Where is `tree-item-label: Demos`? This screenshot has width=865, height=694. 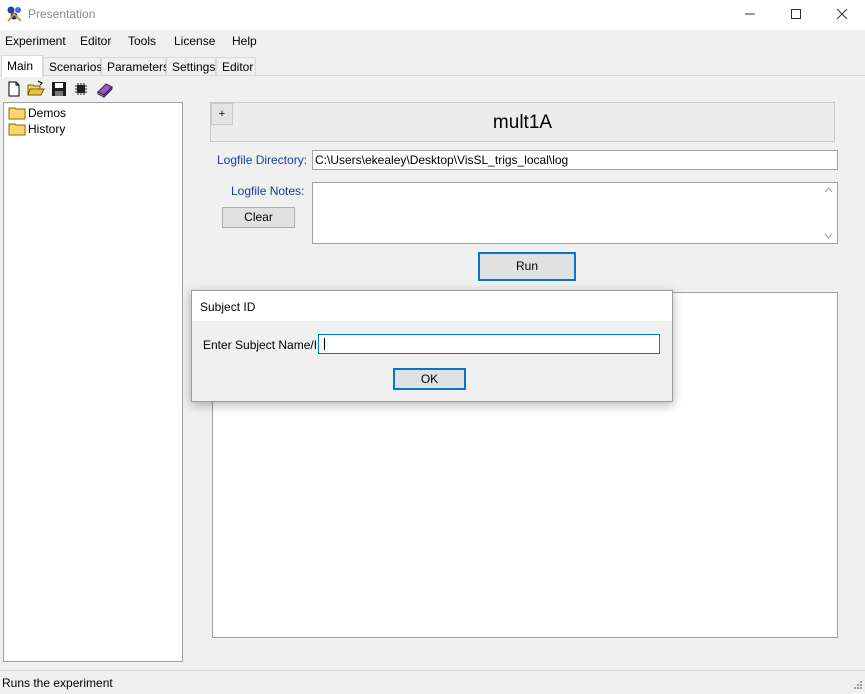
tree-item-label: Demos is located at coordinates (47, 113).